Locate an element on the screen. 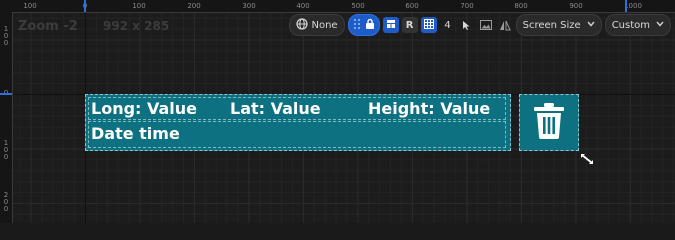 Image resolution: width=675 pixels, height=240 pixels. cursor-icon is located at coordinates (467, 25).